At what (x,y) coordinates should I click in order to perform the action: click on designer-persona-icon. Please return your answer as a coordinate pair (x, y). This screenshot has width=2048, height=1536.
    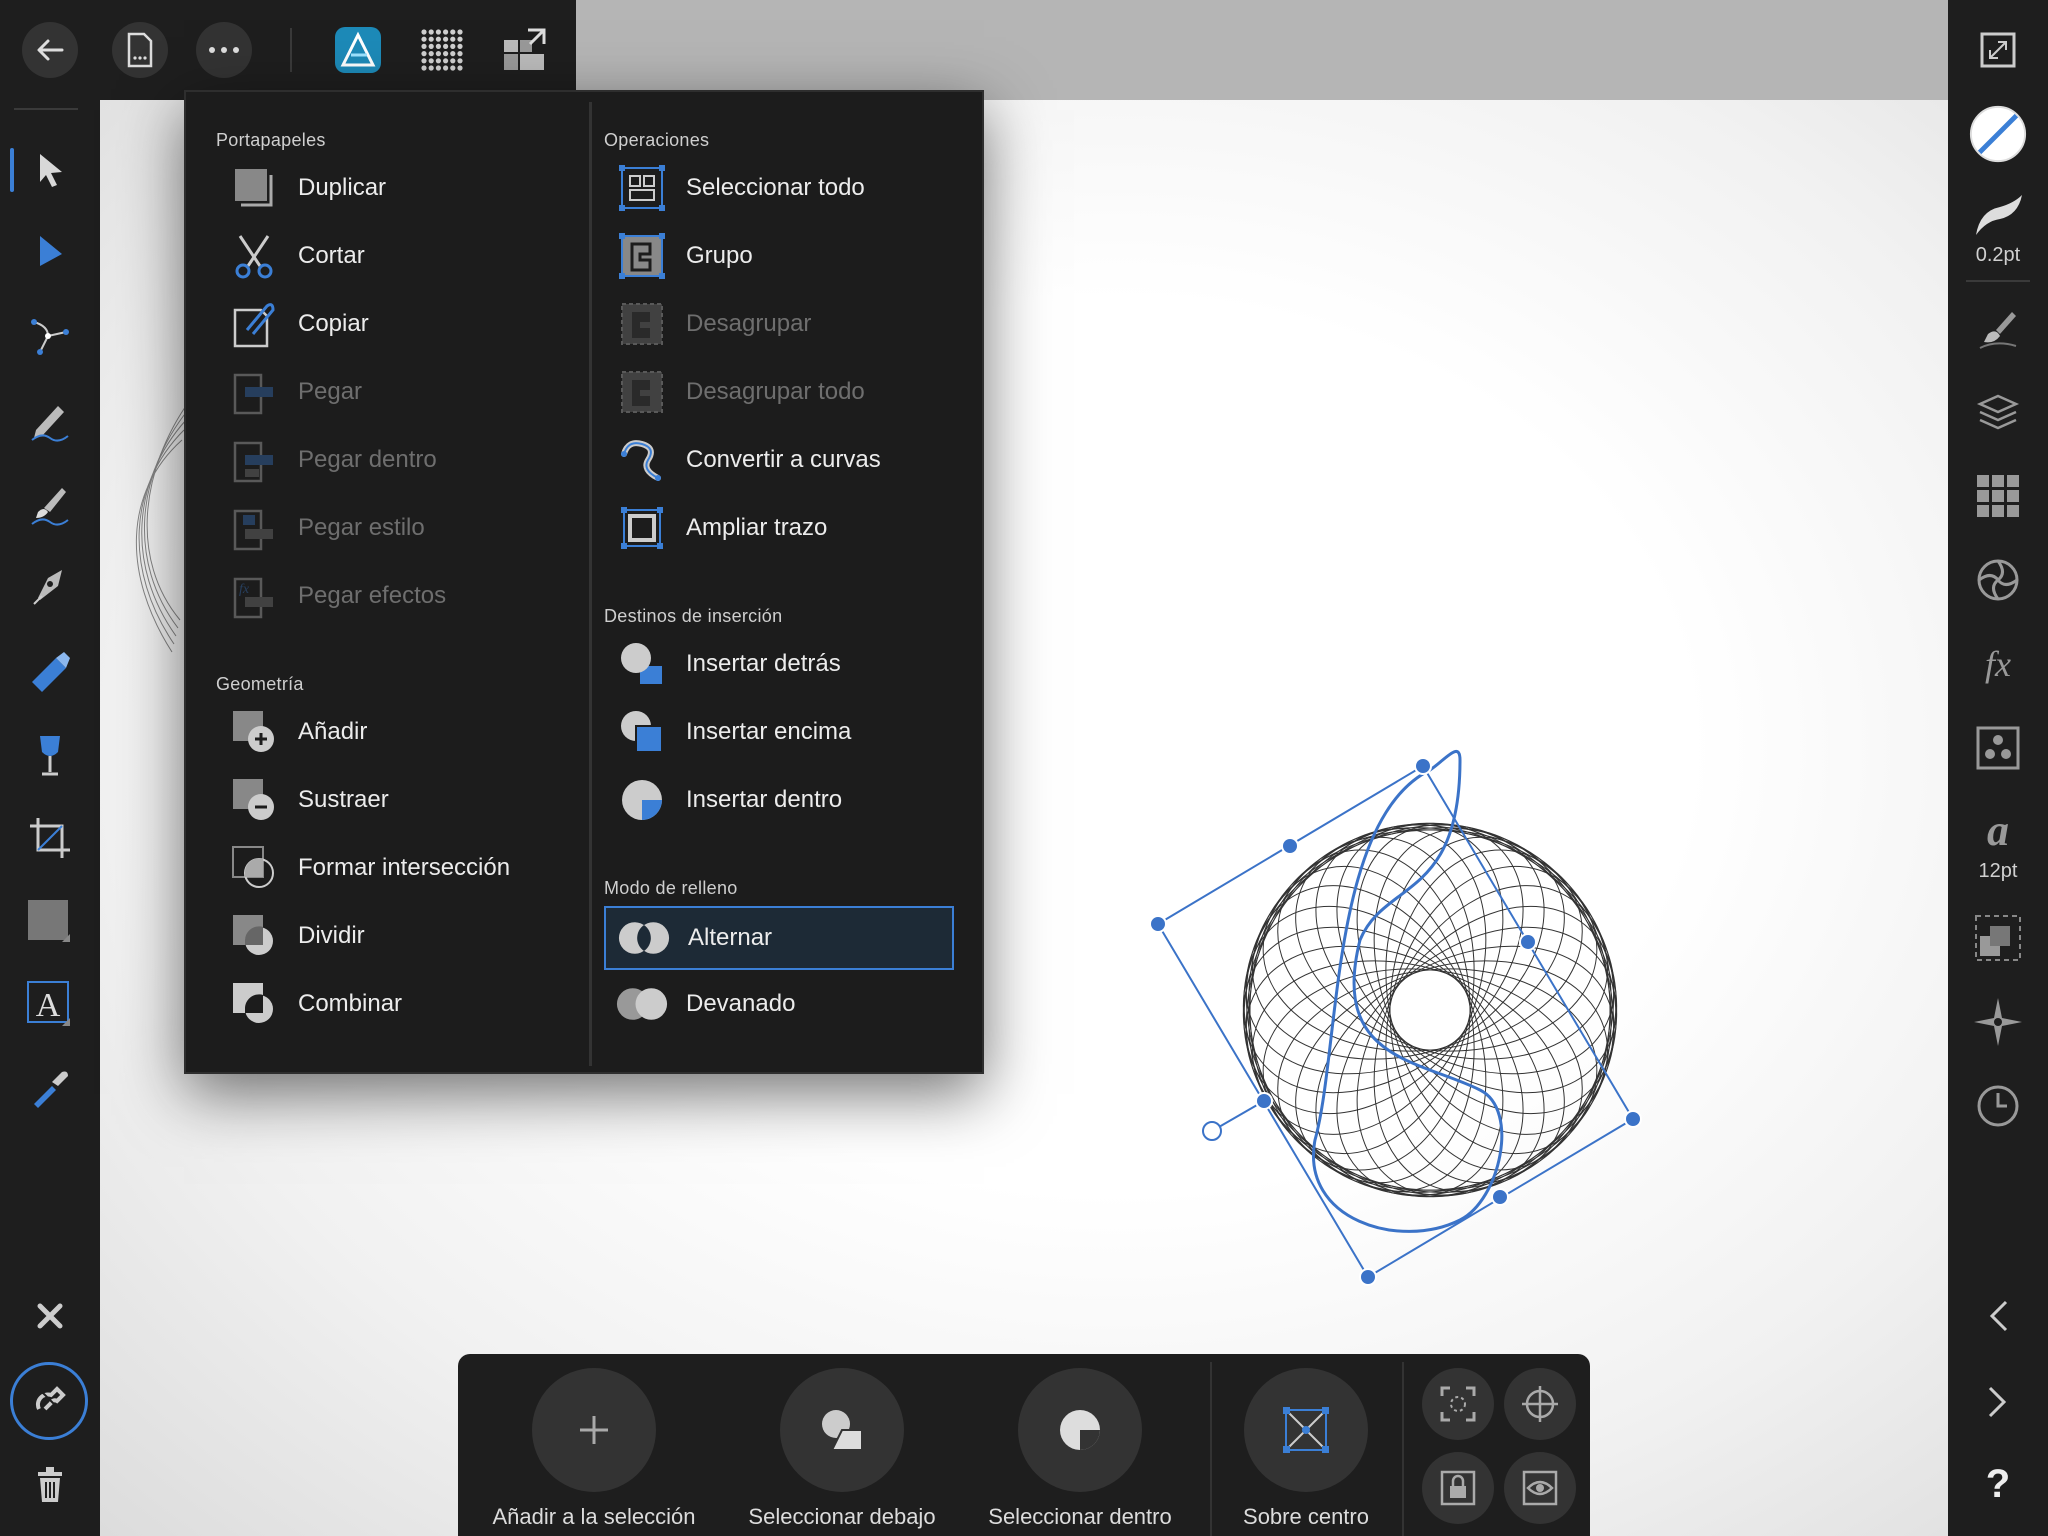
    Looking at the image, I should click on (358, 50).